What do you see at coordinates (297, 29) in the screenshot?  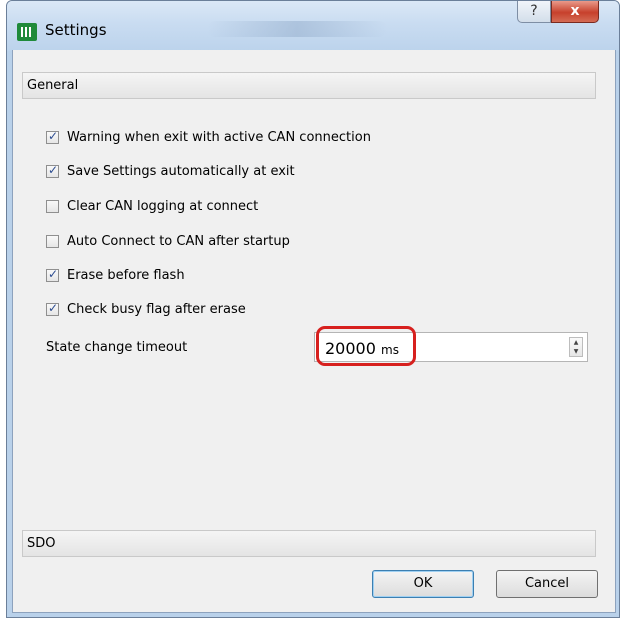 I see `background-window-title` at bounding box center [297, 29].